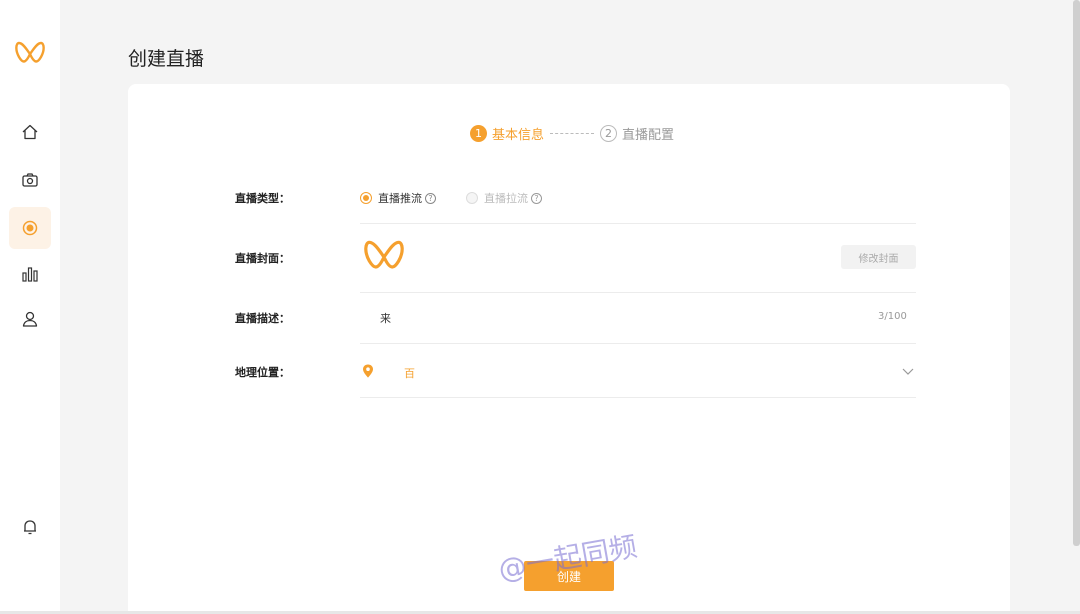  I want to click on step-basic-info: 1 基本信息, so click(507, 133).